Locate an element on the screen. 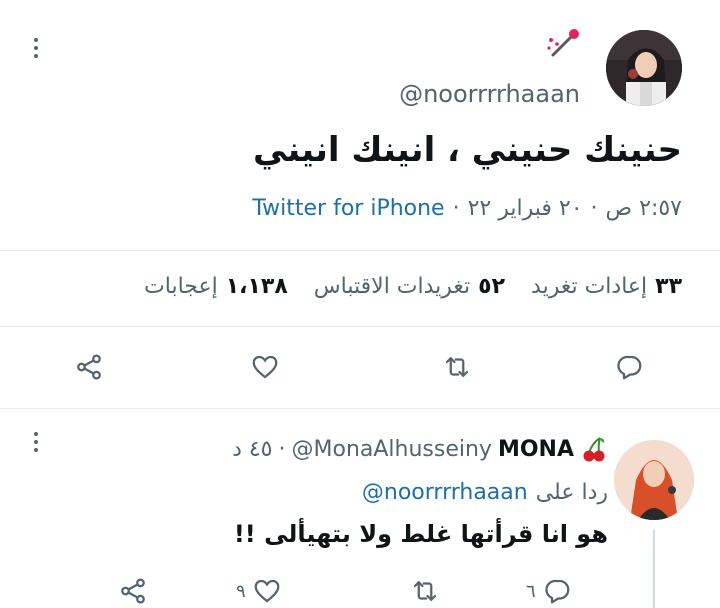 This screenshot has width=720, height=608. tweet-time: ٢:٥٧ ص is located at coordinates (644, 208).